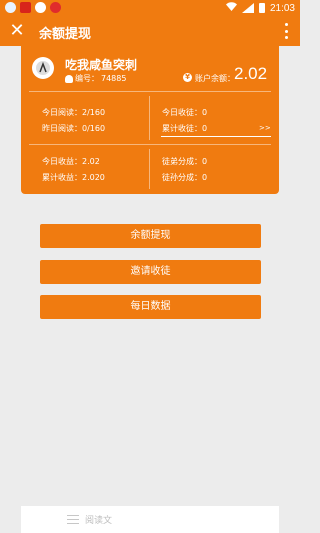  I want to click on page-title: 余额提现, so click(65, 33).